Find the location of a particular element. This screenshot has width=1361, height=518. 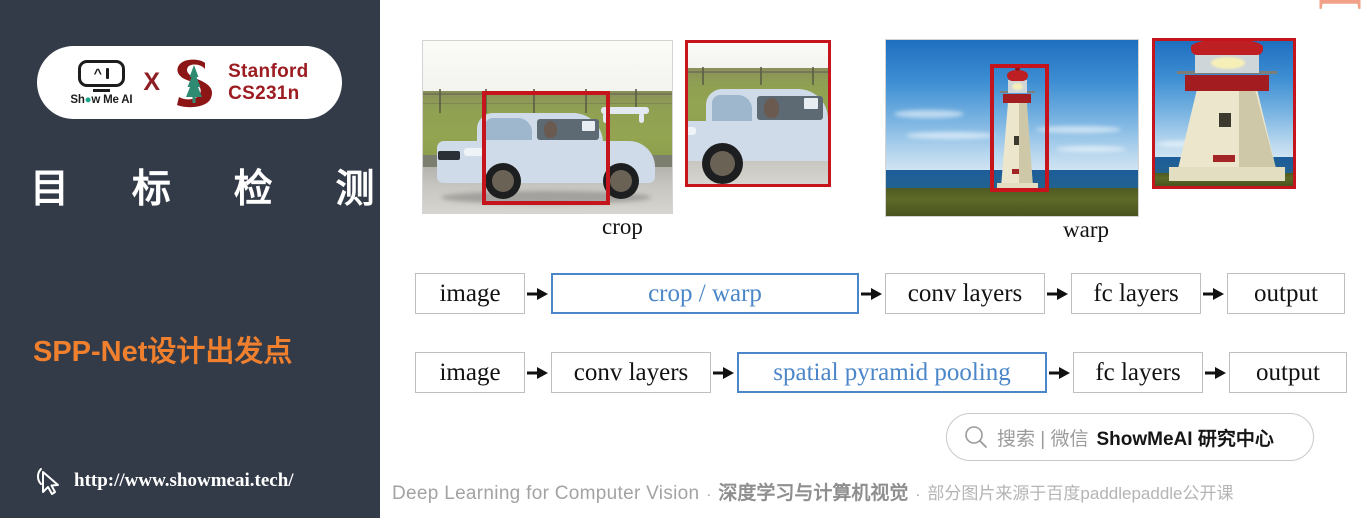

brand-mark-label: Sh●w Me AI is located at coordinates (101, 99).